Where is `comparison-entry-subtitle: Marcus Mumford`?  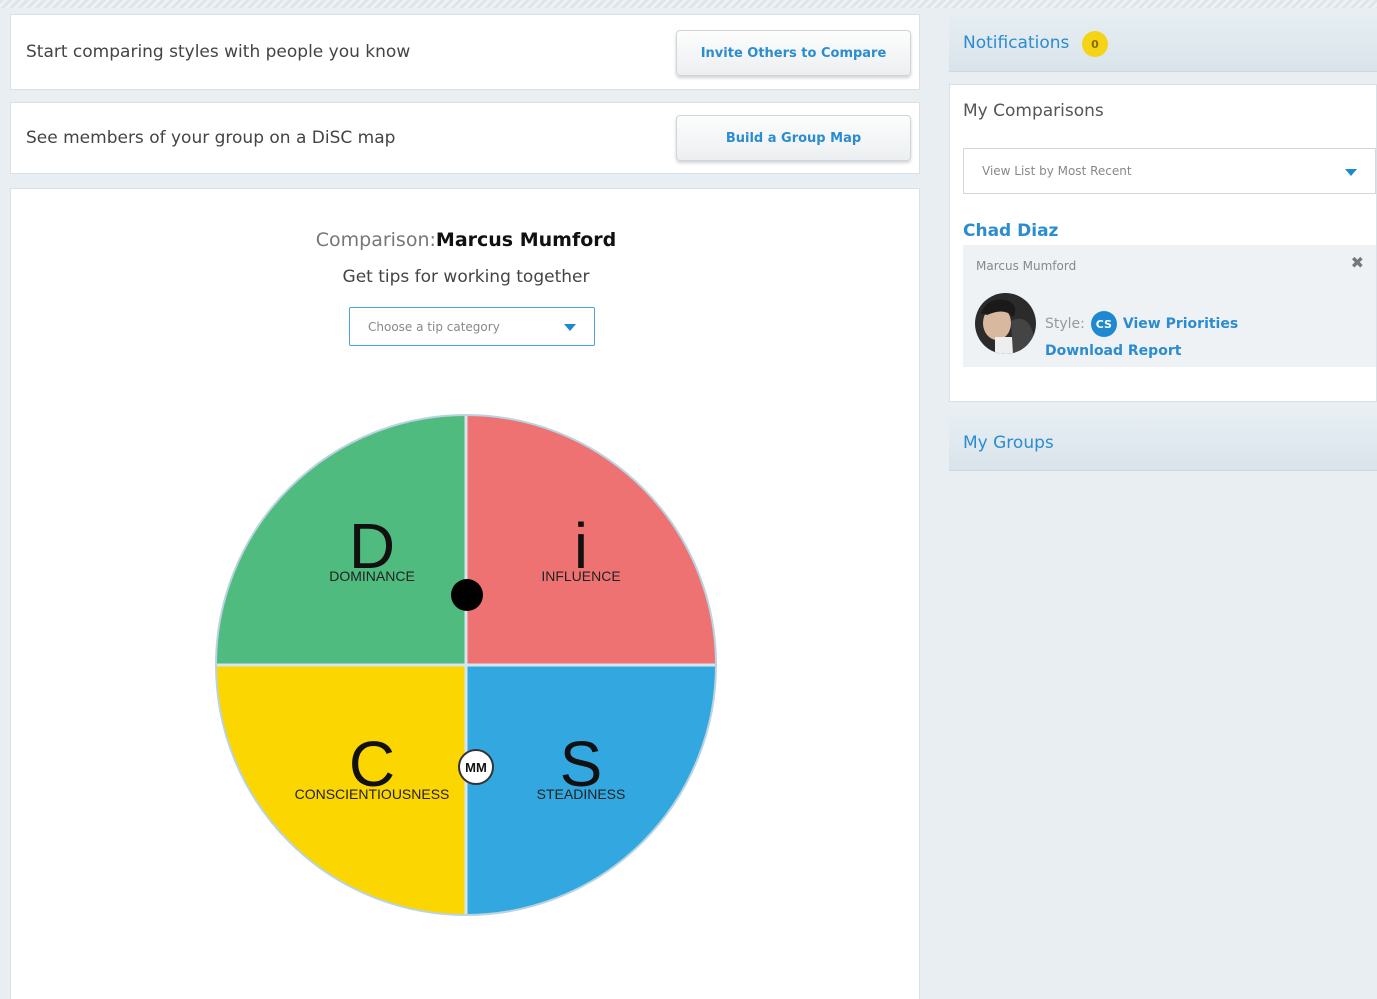
comparison-entry-subtitle: Marcus Mumford is located at coordinates (1026, 266).